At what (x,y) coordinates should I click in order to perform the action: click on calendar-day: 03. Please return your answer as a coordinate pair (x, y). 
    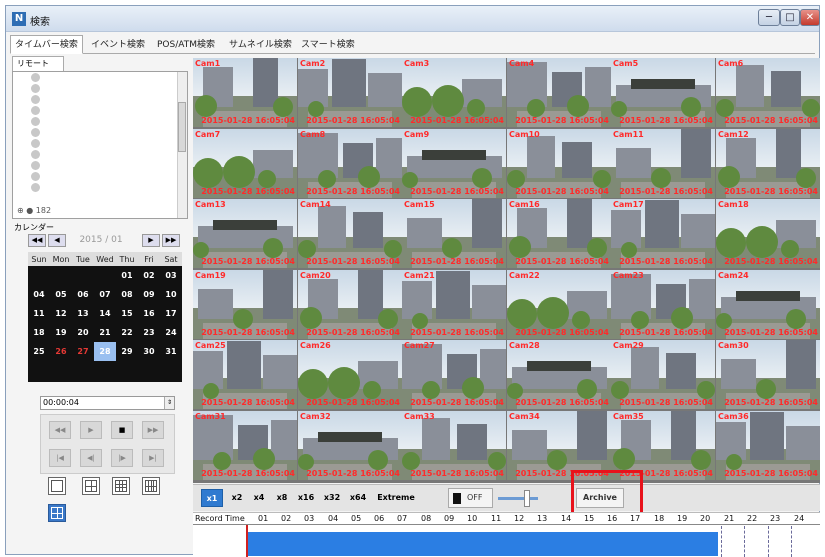
    Looking at the image, I should click on (171, 275).